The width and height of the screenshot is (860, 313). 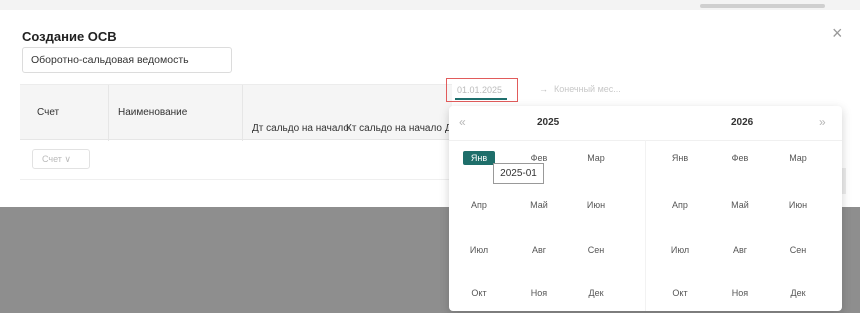 I want to click on month-tooltip: 2025-01, so click(x=518, y=173).